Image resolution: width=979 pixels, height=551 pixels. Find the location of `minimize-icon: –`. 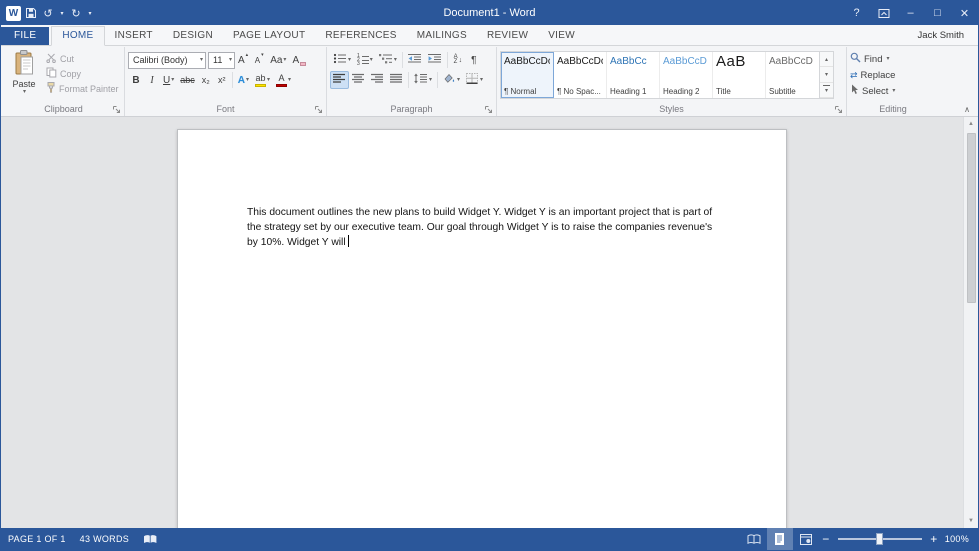

minimize-icon: – is located at coordinates (910, 13).